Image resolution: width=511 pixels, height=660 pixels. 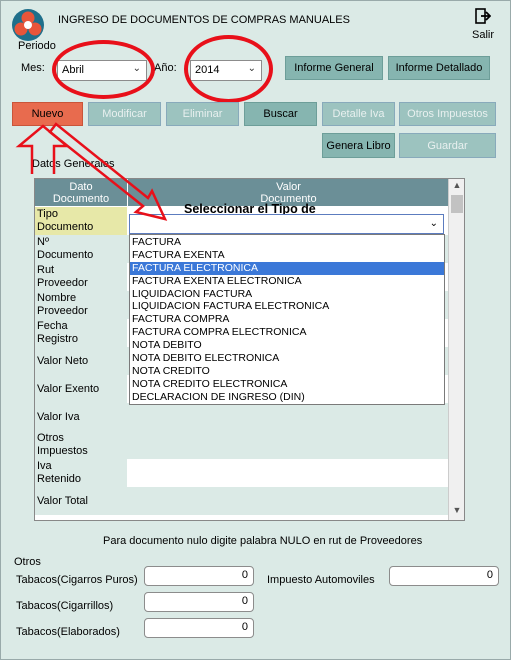 What do you see at coordinates (334, 68) in the screenshot?
I see `informe-general-button: Informe General` at bounding box center [334, 68].